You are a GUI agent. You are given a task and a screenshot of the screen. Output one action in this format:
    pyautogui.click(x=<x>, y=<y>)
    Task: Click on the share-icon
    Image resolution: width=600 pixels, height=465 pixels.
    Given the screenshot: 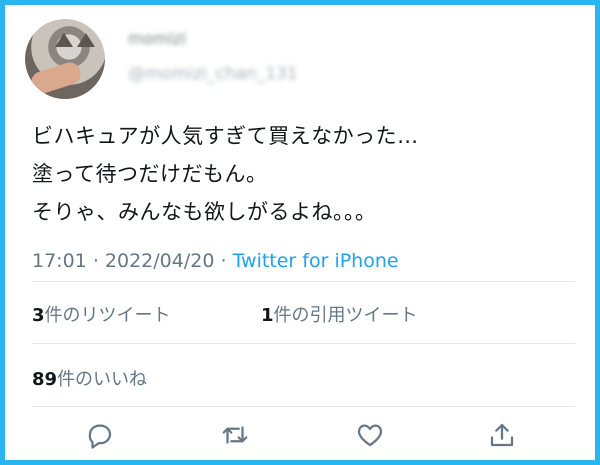 What is the action you would take?
    pyautogui.click(x=502, y=435)
    